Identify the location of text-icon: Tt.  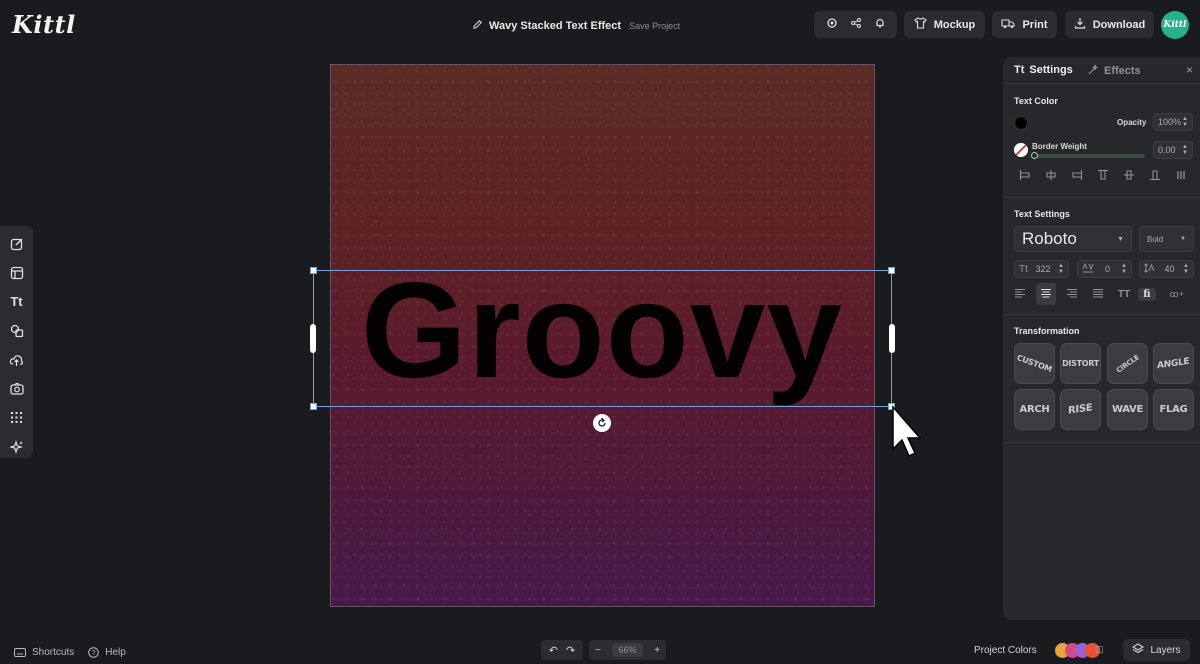
(17, 301).